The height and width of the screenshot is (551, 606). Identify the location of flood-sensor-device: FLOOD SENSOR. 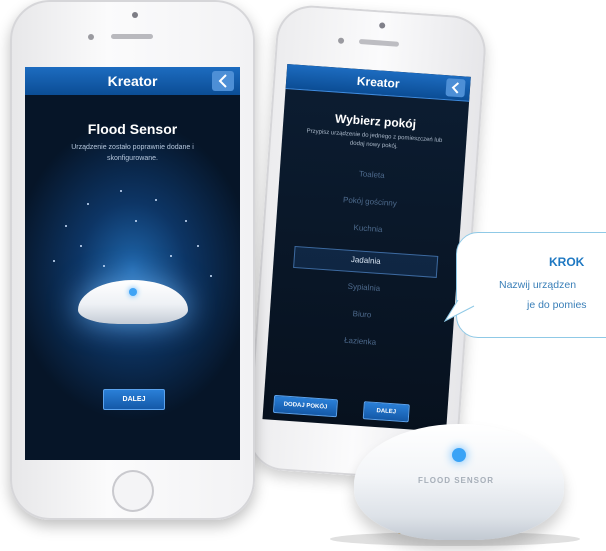
(459, 482).